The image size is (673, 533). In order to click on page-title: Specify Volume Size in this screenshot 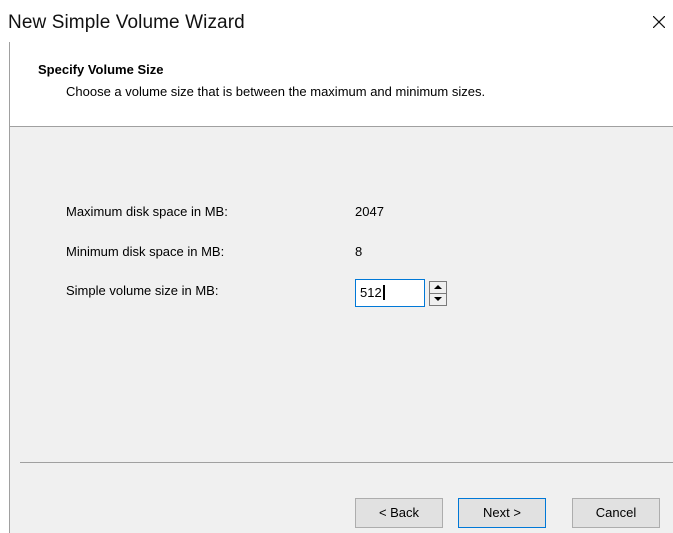, I will do `click(101, 69)`.